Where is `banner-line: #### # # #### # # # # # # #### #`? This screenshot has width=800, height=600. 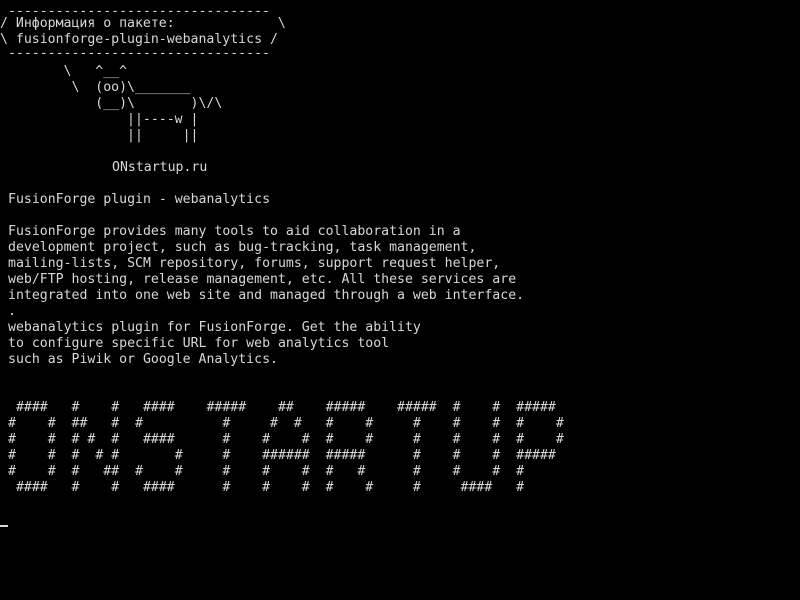 banner-line: #### # # #### # # # # # # #### # is located at coordinates (266, 487).